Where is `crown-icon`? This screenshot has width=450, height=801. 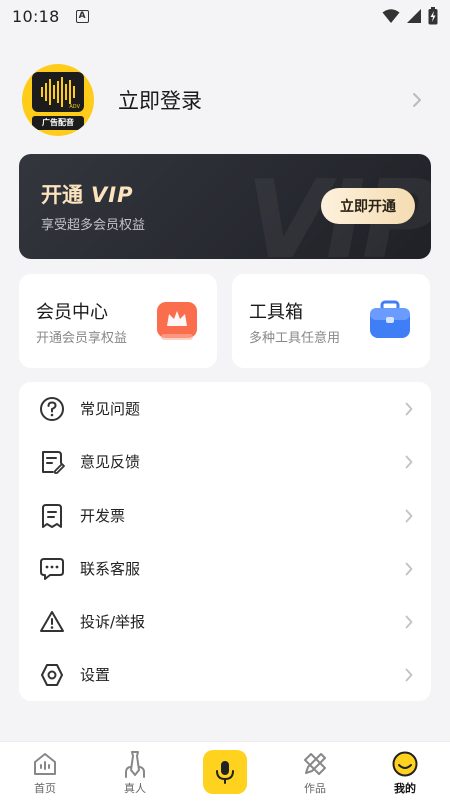
crown-icon is located at coordinates (177, 321).